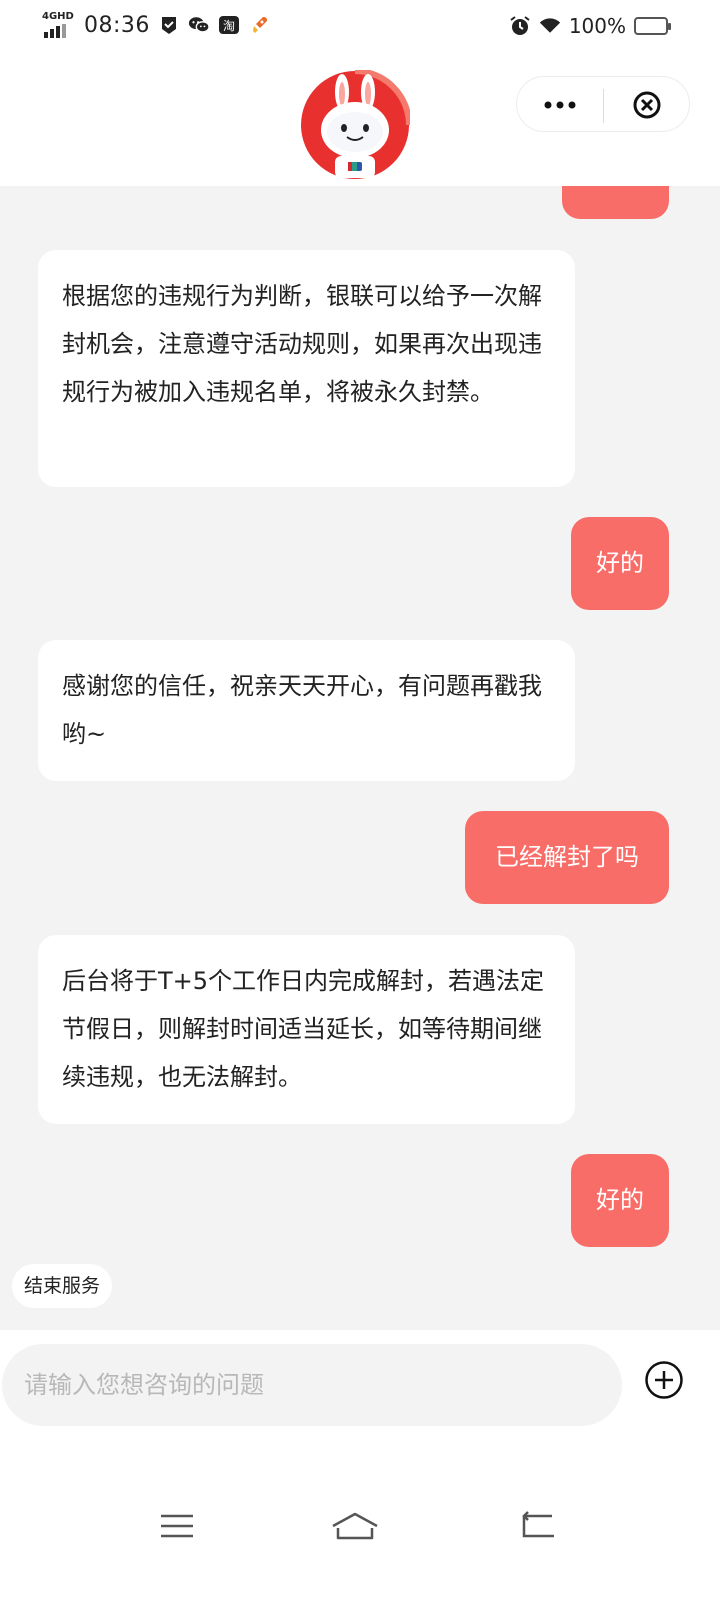 The height and width of the screenshot is (1600, 720). What do you see at coordinates (199, 25) in the screenshot?
I see `wechat-icon` at bounding box center [199, 25].